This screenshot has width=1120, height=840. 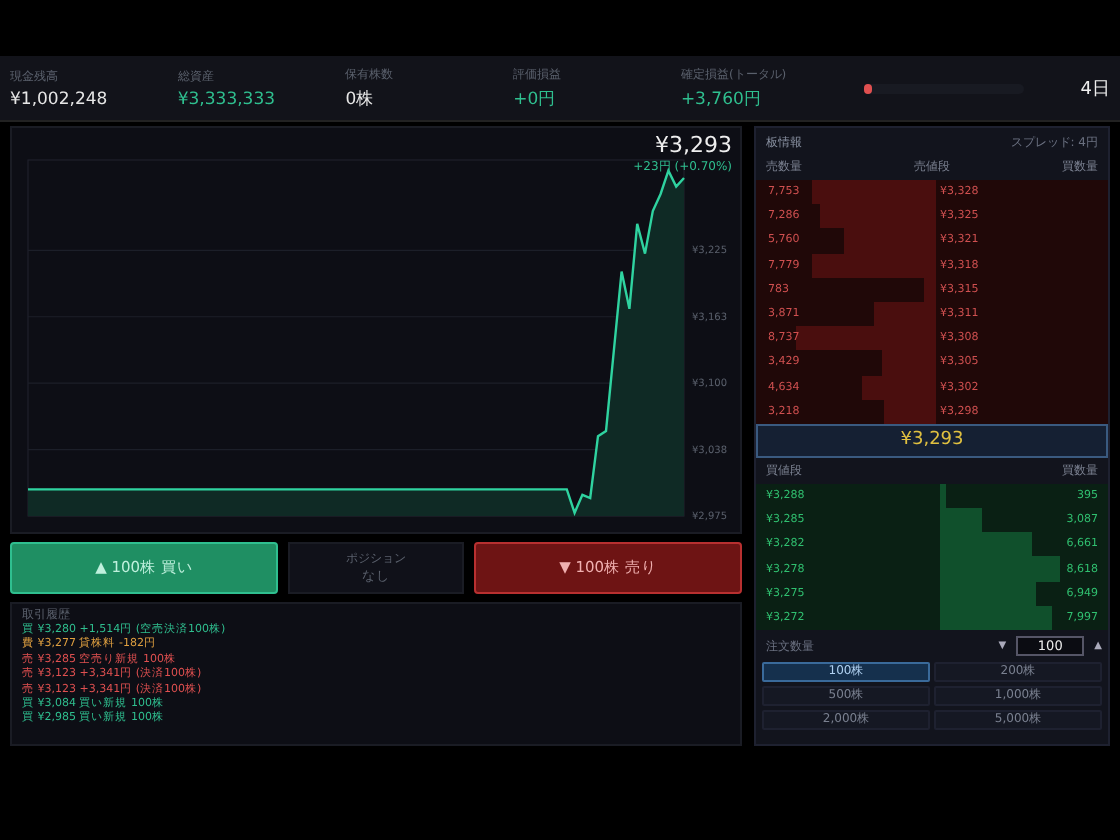 I want to click on stat-value: 0株, so click(x=361, y=99).